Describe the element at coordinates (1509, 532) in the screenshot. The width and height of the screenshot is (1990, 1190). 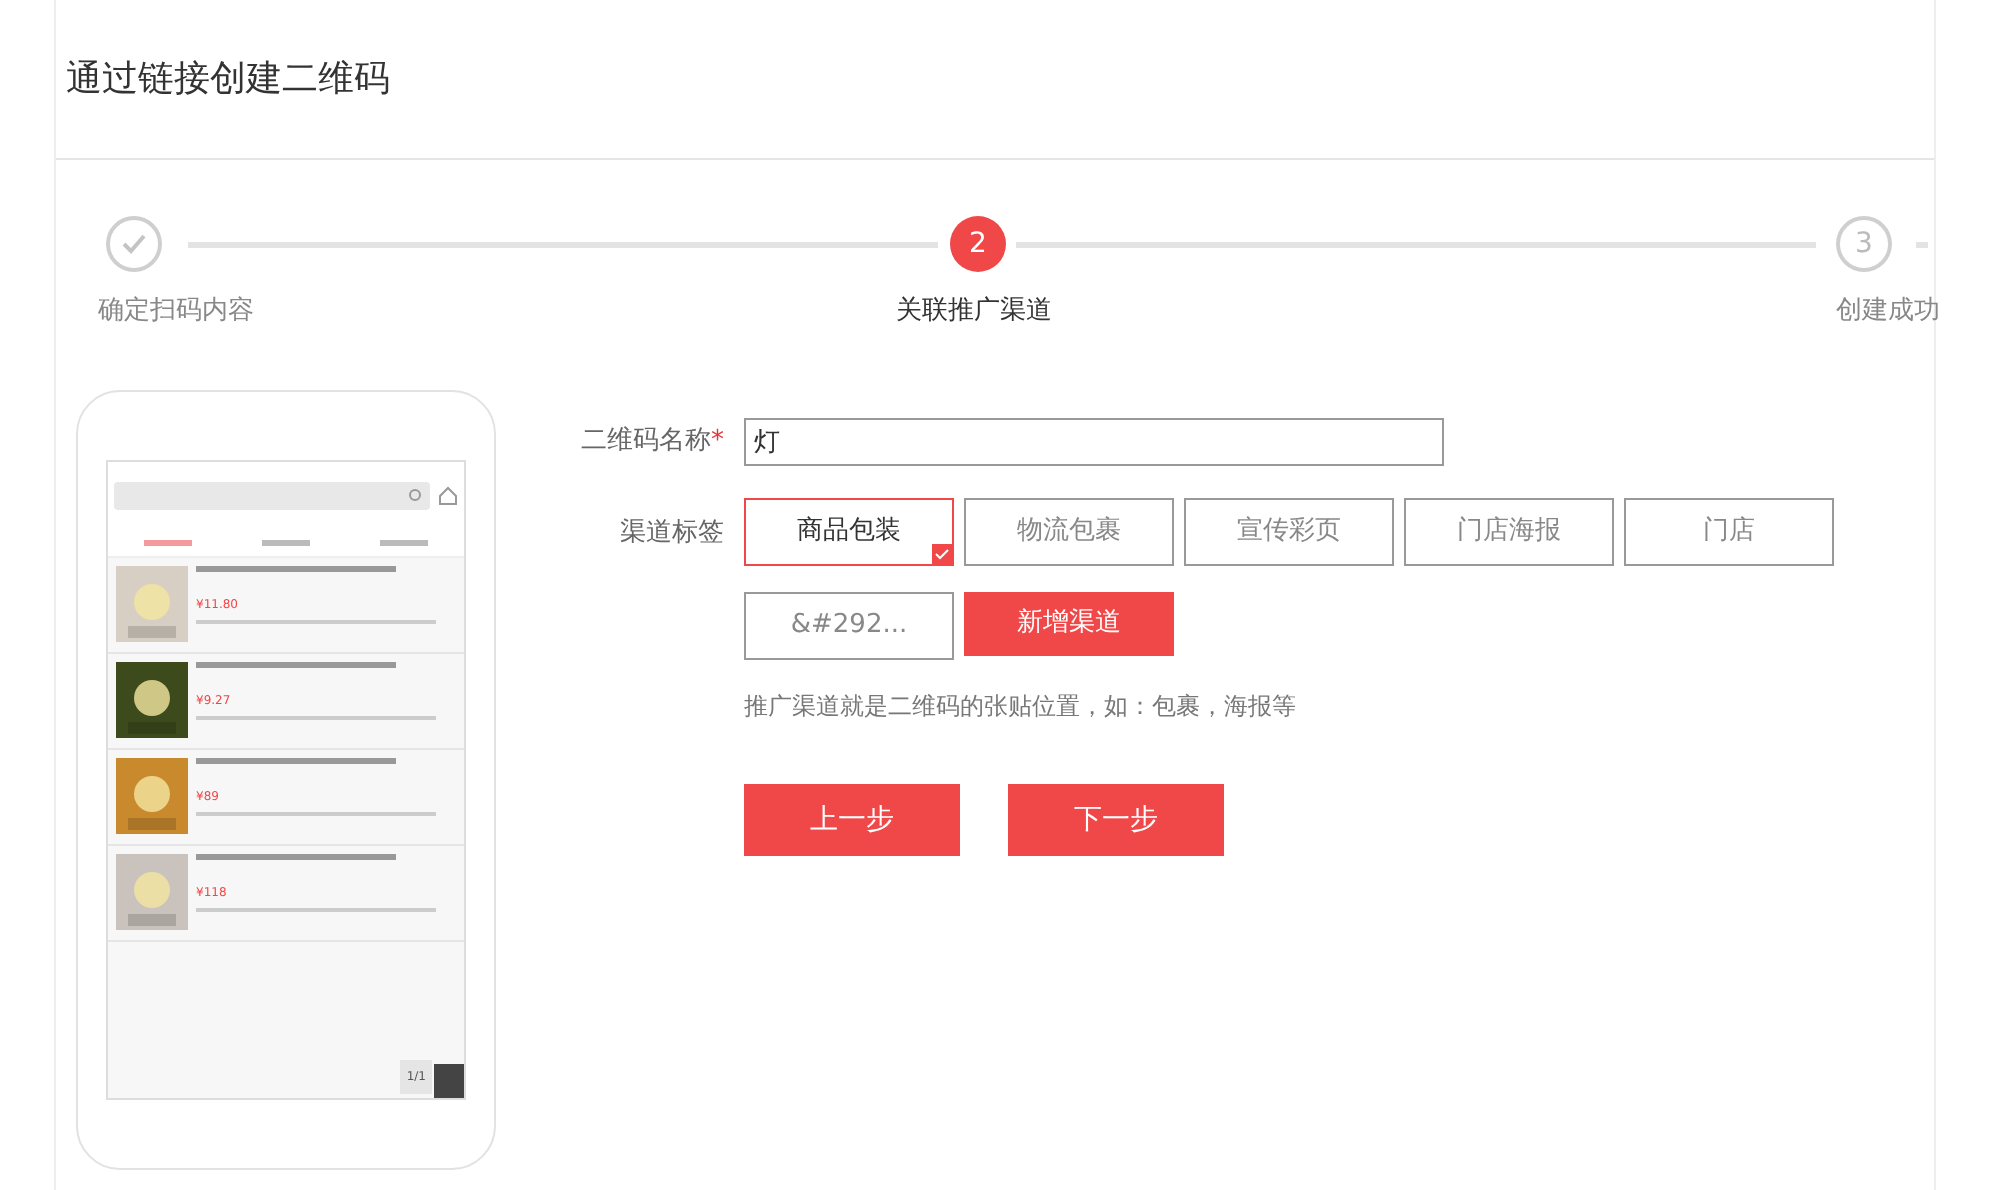
I see `channel-tag: 门店海报` at that location.